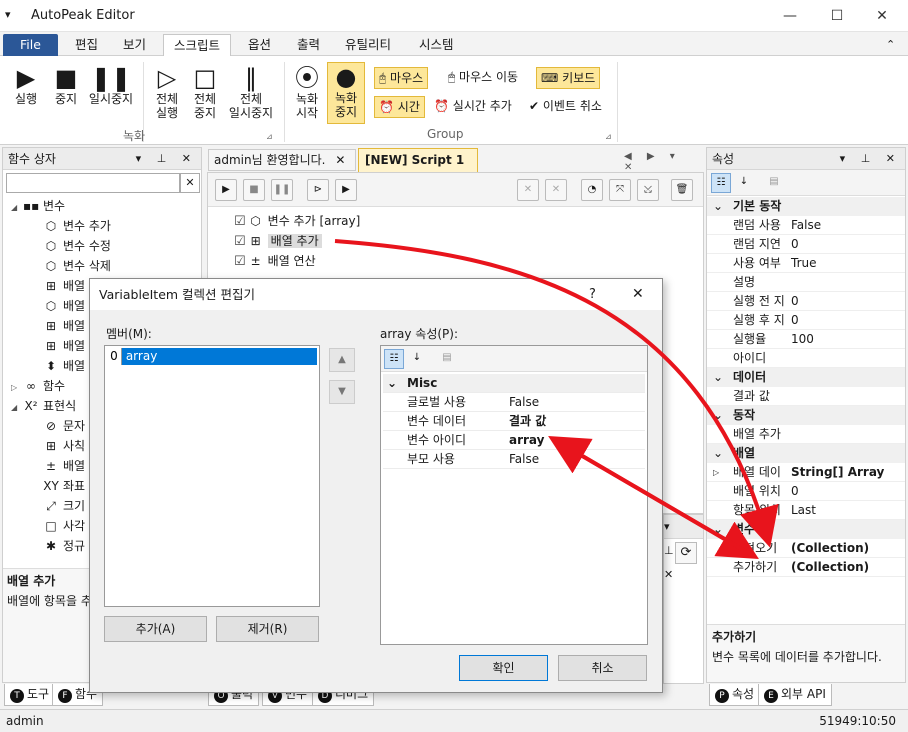 This screenshot has width=908, height=732. What do you see at coordinates (837, 472) in the screenshot?
I see `property-value: String[] Array` at bounding box center [837, 472].